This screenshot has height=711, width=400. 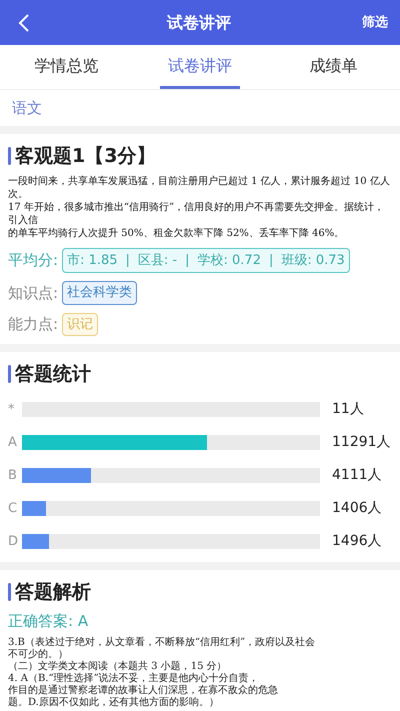 What do you see at coordinates (100, 292) in the screenshot?
I see `knowledge-tag: 社会科学类` at bounding box center [100, 292].